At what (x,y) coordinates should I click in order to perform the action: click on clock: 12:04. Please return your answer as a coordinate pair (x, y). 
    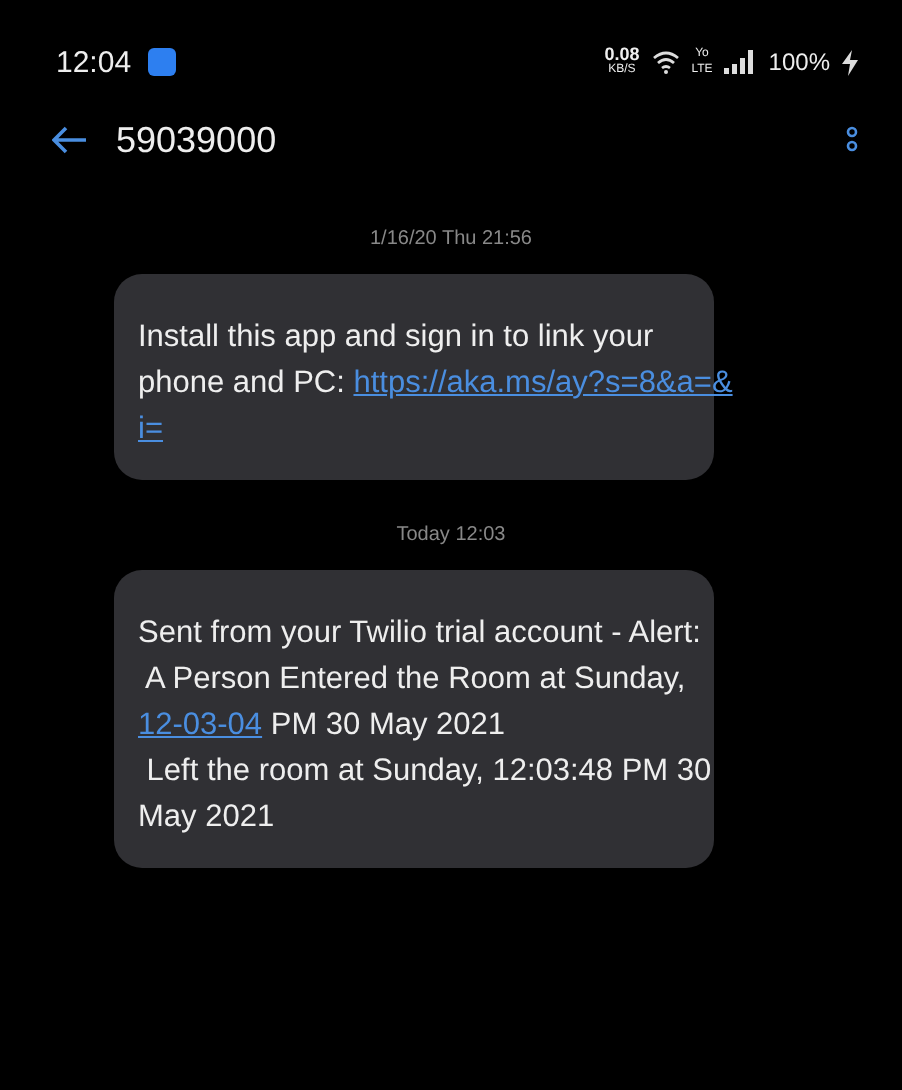
    Looking at the image, I should click on (94, 62).